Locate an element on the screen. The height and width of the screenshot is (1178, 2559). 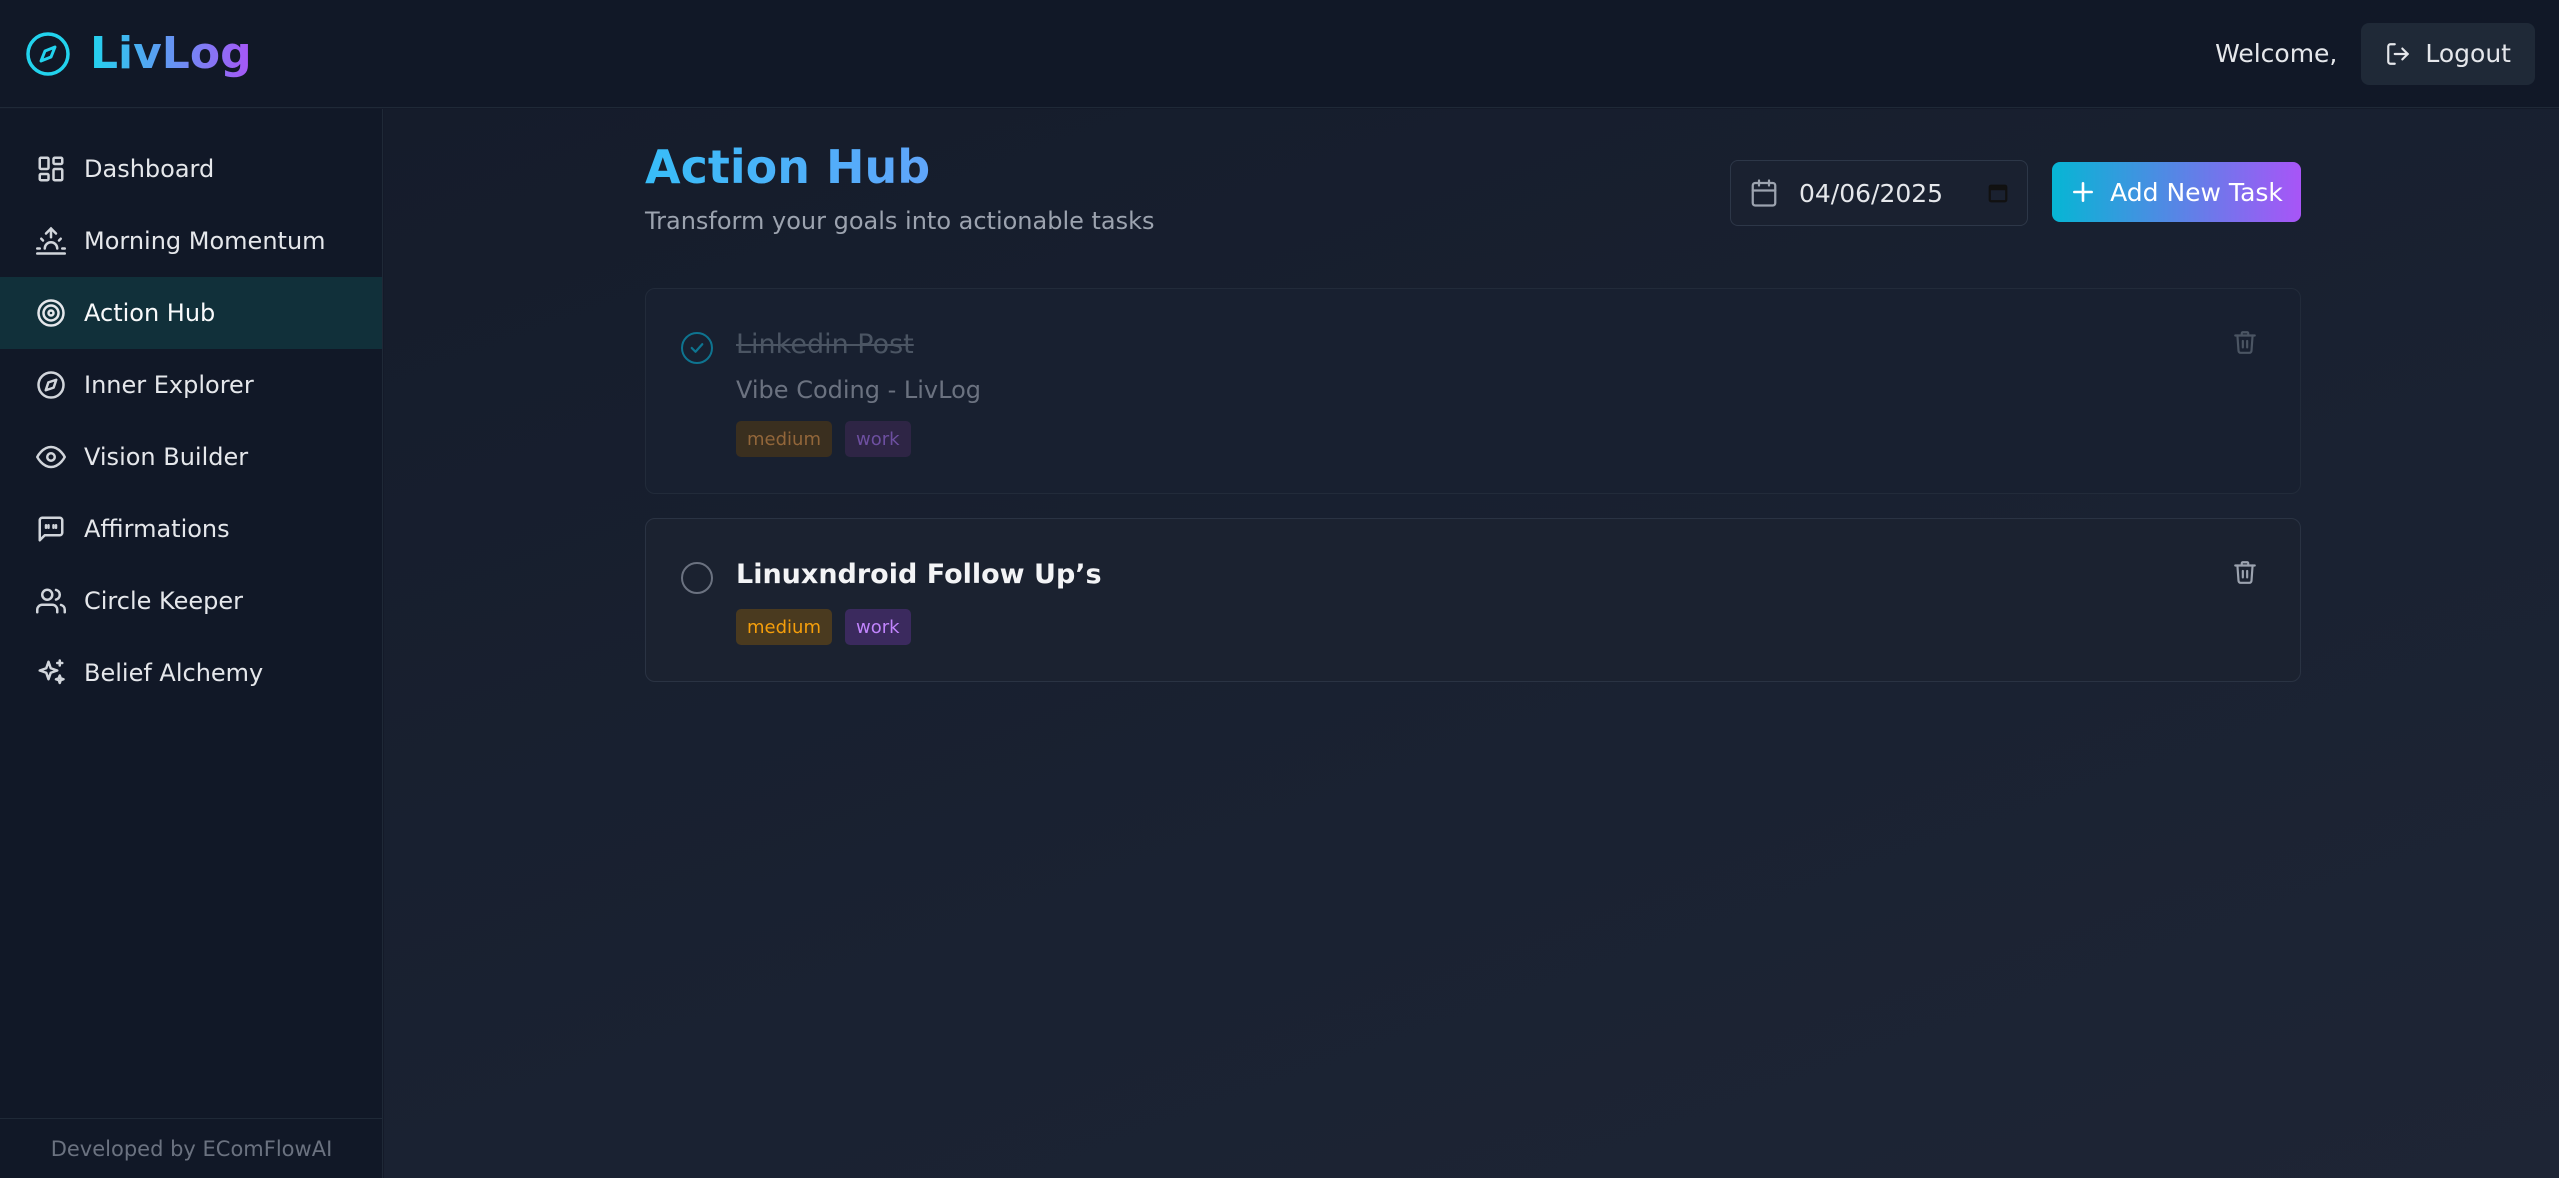
sparkles-icon is located at coordinates (51, 672).